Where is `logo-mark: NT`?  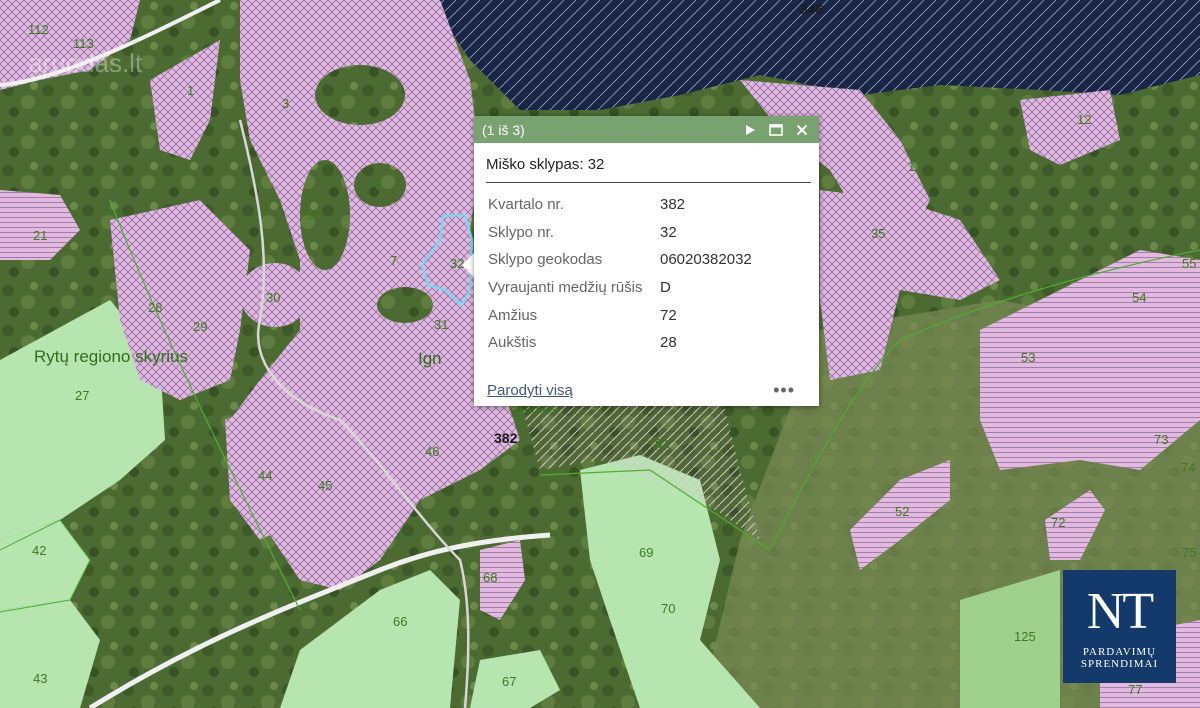
logo-mark: NT is located at coordinates (1120, 611).